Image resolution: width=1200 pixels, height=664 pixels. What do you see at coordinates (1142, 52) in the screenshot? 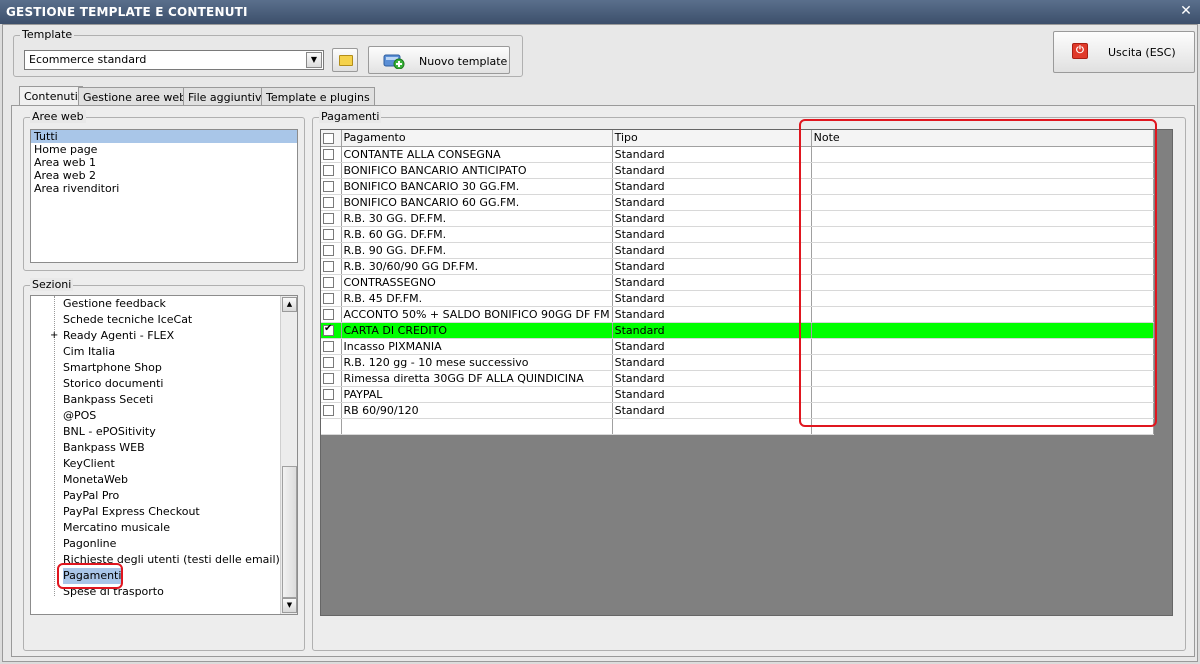
I see `exit-label: Uscita (ESC)` at bounding box center [1142, 52].